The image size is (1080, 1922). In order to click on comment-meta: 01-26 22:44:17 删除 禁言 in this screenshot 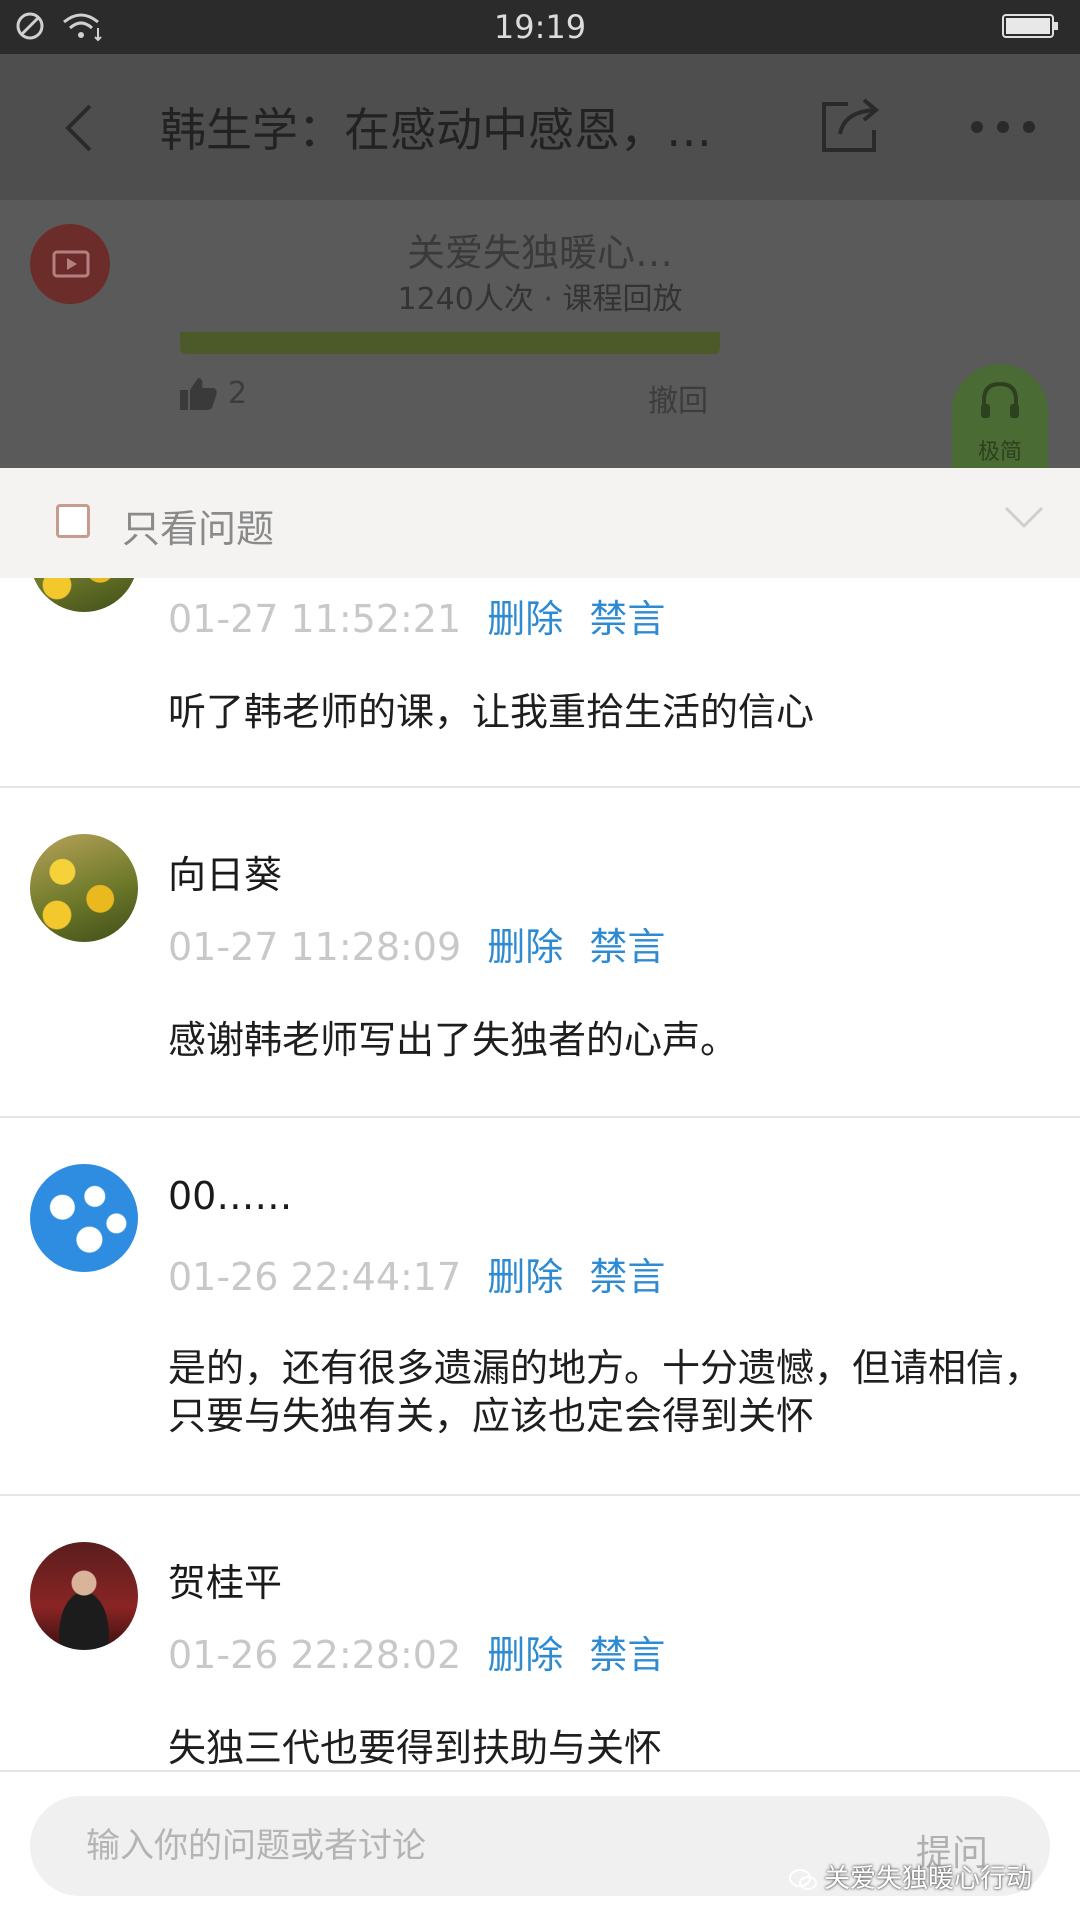, I will do `click(416, 1273)`.